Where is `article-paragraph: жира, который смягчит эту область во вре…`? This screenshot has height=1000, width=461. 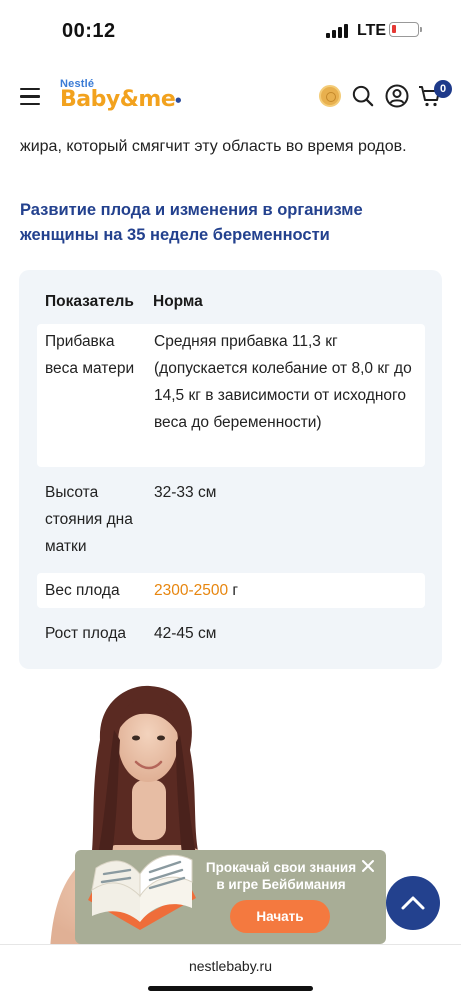
article-paragraph: жира, который смягчит эту область во вре… is located at coordinates (213, 146).